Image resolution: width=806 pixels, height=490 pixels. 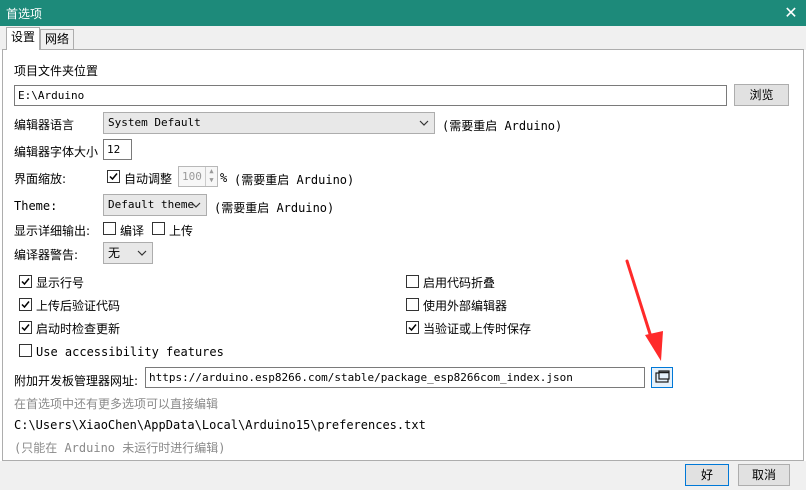 What do you see at coordinates (764, 475) in the screenshot?
I see `cancel-button: 取消` at bounding box center [764, 475].